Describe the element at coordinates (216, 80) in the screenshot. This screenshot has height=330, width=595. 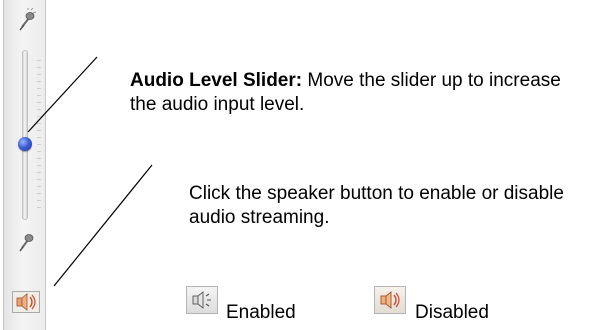
I see `slider-annotation-title: Audio Level Slider:` at that location.